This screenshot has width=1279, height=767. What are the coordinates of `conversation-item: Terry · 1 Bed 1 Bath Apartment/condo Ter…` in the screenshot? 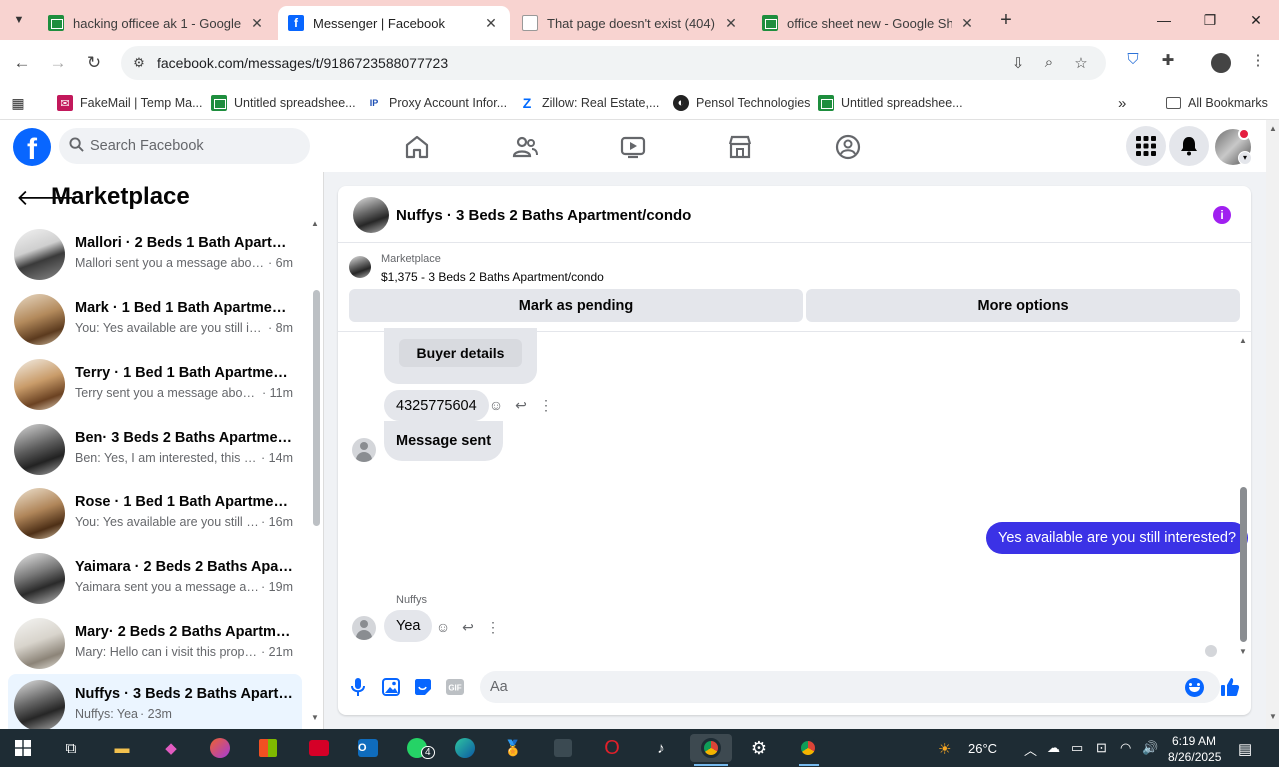 It's located at (155, 384).